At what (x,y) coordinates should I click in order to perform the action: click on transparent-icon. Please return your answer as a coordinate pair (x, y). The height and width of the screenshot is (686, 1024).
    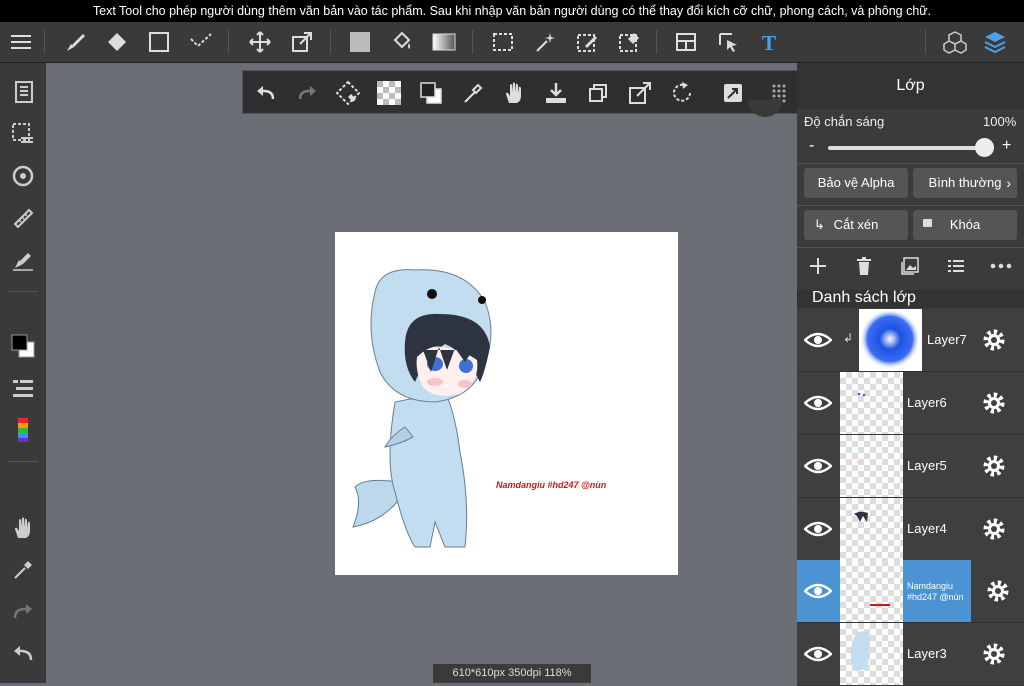
    Looking at the image, I should click on (389, 93).